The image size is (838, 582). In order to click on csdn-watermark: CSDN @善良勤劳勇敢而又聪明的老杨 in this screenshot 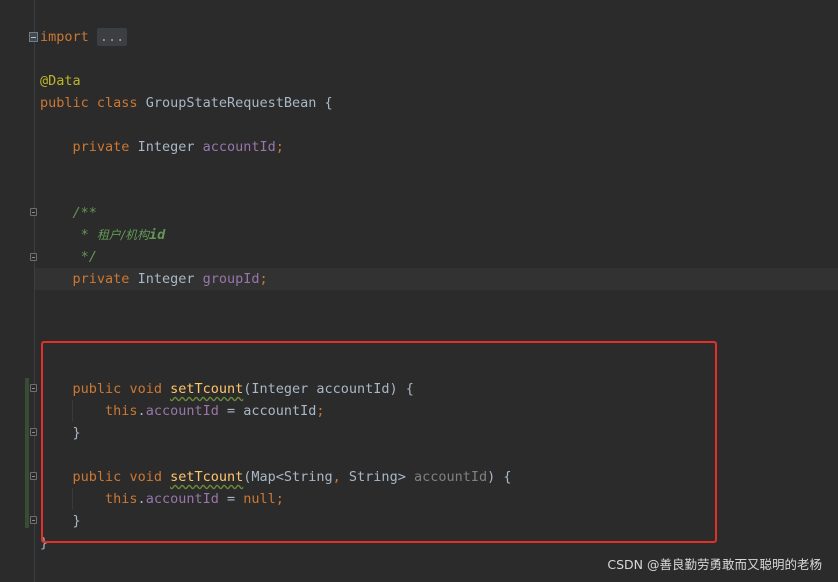, I will do `click(714, 564)`.